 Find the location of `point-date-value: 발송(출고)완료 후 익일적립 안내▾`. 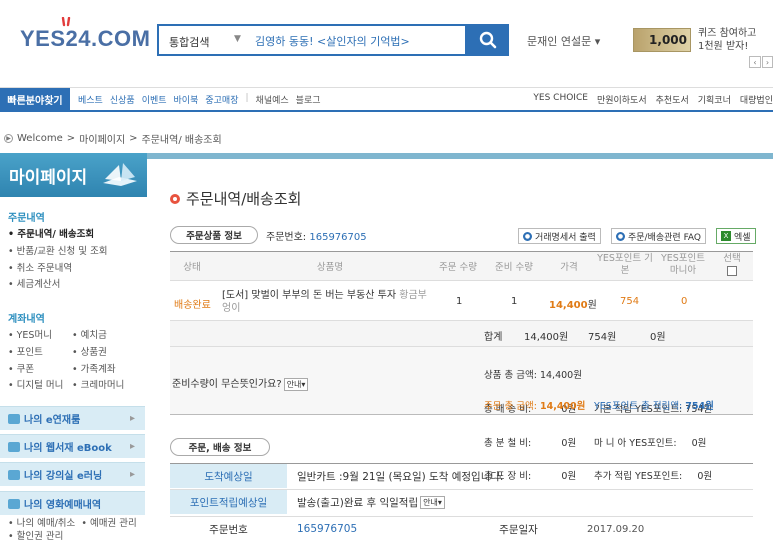

point-date-value: 발송(출고)완료 후 익일적립 안내▾ is located at coordinates (366, 502).